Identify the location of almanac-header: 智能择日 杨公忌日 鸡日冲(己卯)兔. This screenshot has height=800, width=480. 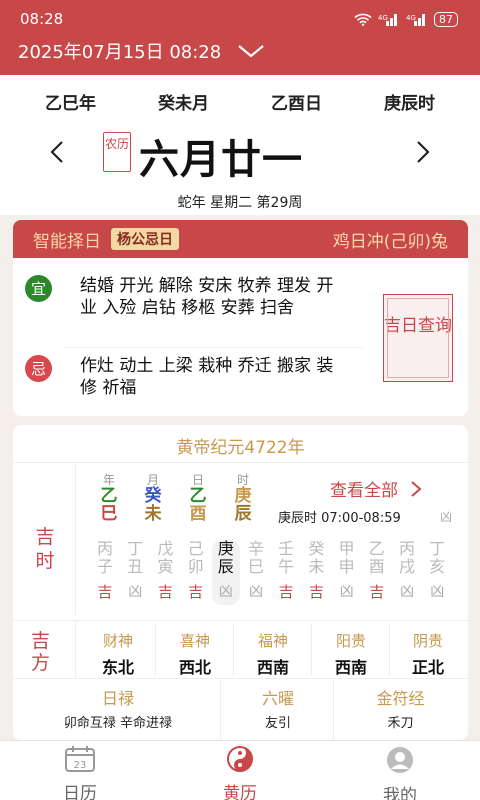
(240, 239).